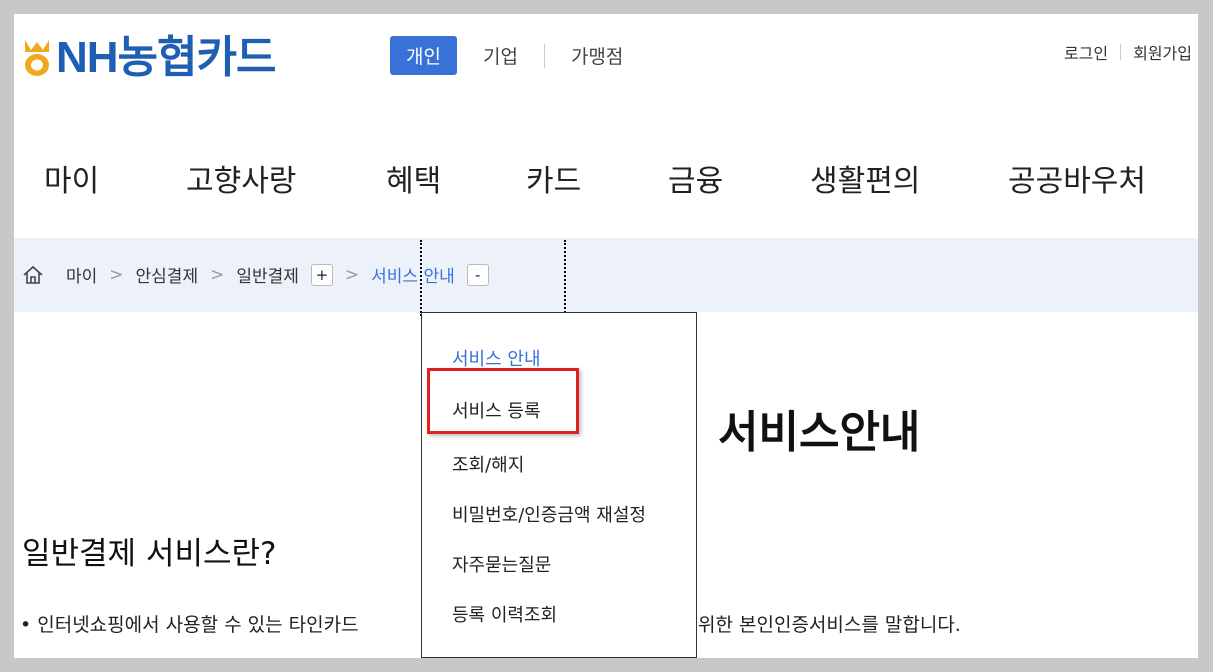 This screenshot has width=1213, height=672. Describe the element at coordinates (33, 275) in the screenshot. I see `home-icon` at that location.